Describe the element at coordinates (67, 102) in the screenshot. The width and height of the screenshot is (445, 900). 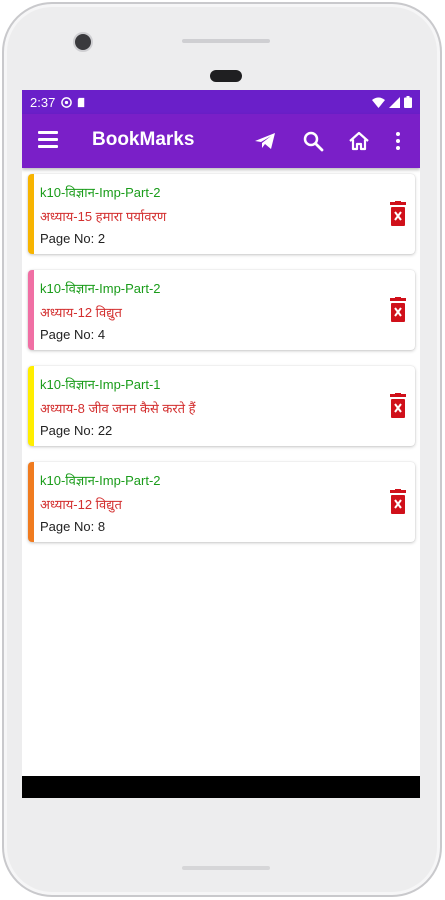
I see `settings-circle-icon` at that location.